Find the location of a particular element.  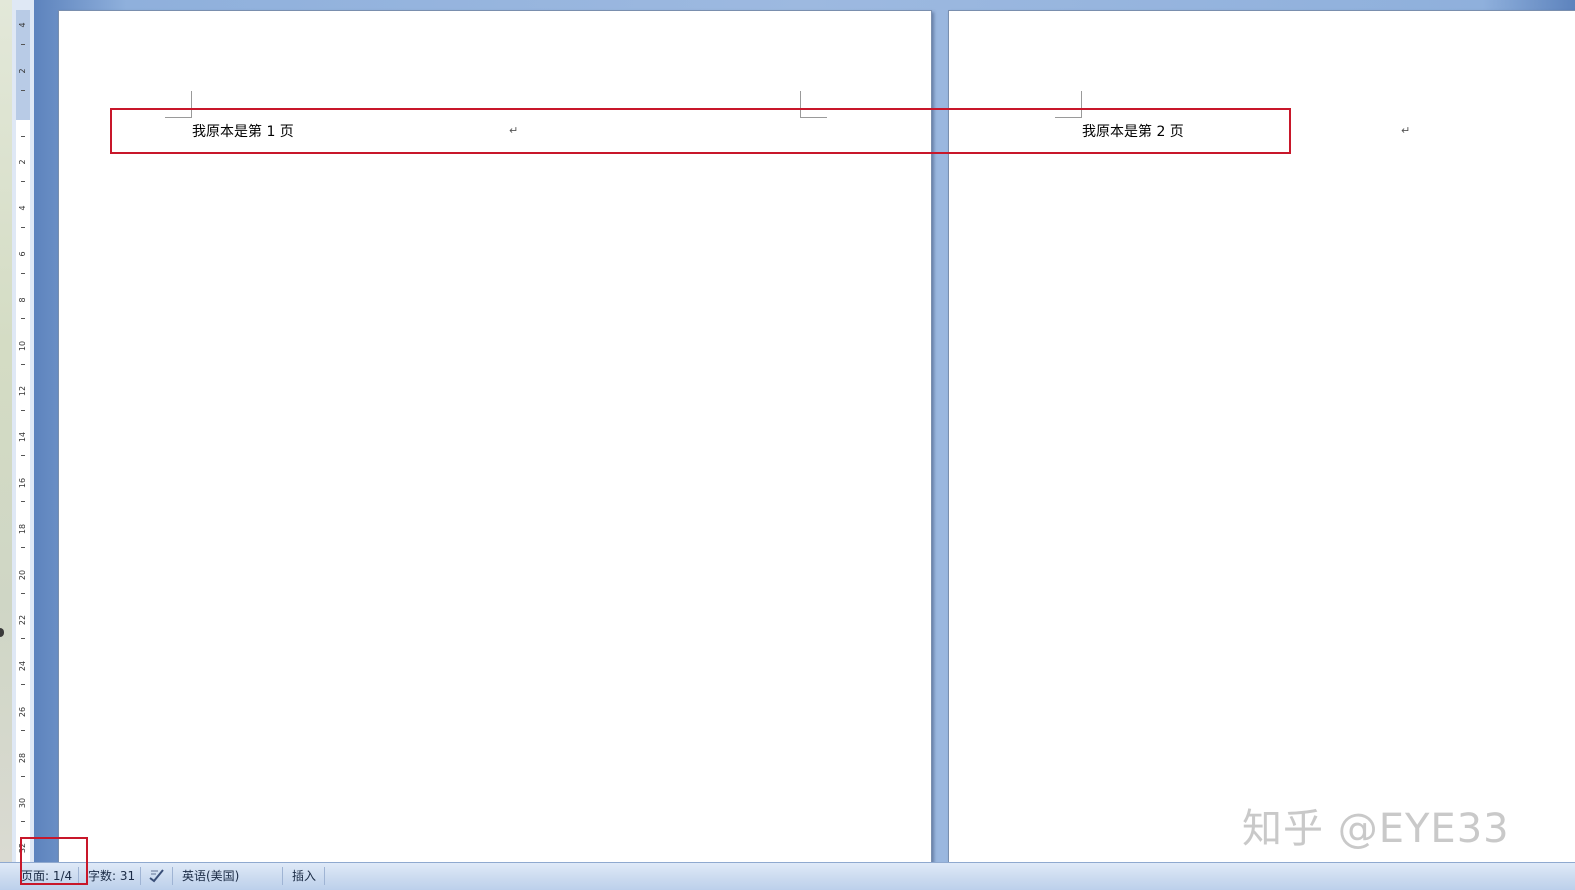

word-count: 字数: 31 is located at coordinates (111, 876).